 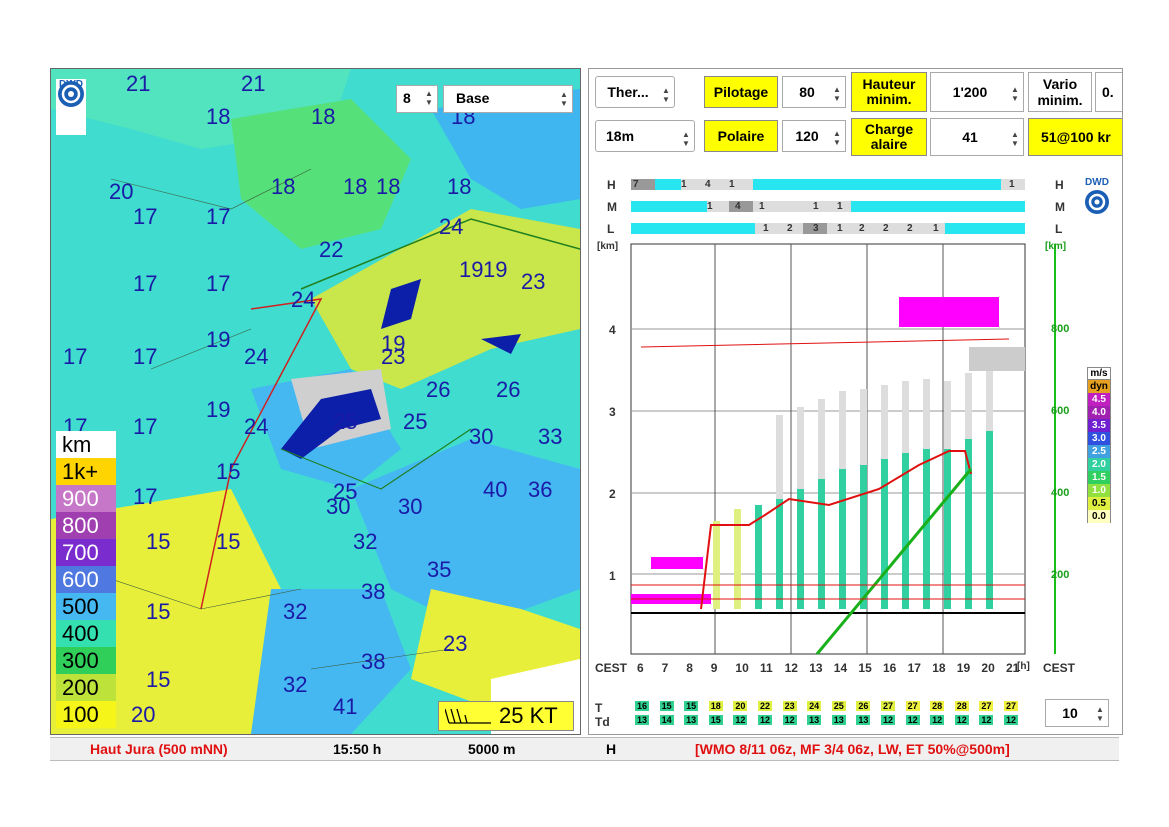 I want to click on vario-label-line2: minim., so click(x=1060, y=100).